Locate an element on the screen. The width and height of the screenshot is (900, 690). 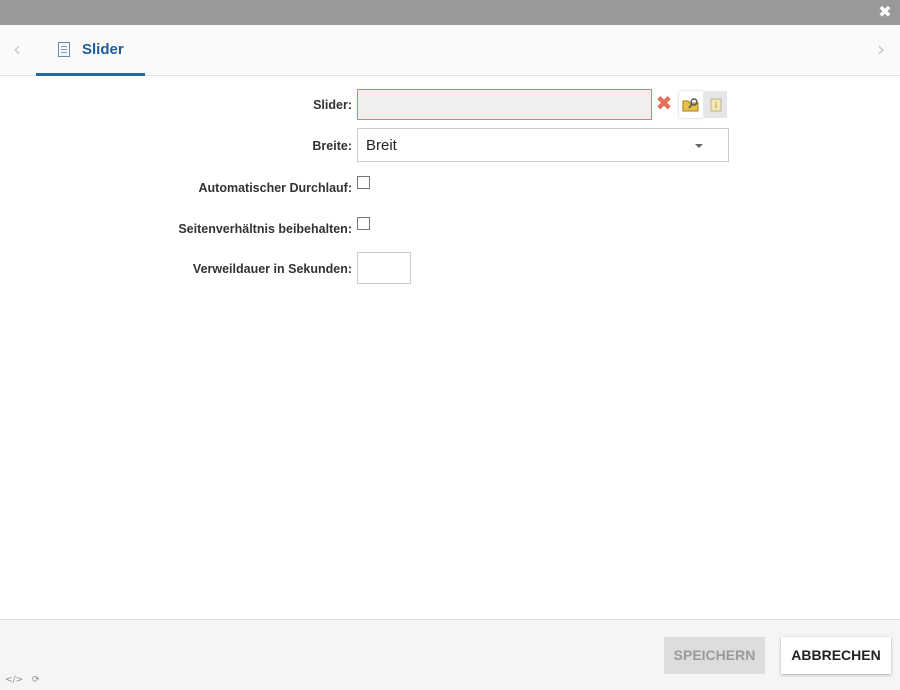
autoplay-checkbox is located at coordinates (363, 182).